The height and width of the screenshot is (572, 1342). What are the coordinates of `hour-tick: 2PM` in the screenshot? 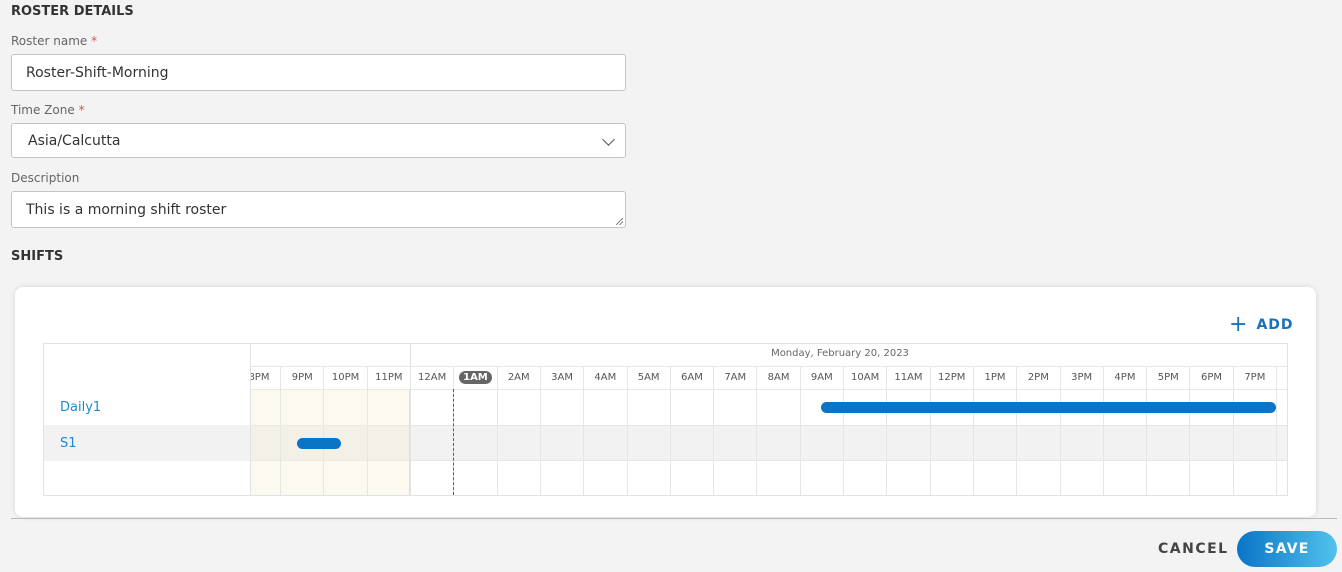 It's located at (1037, 377).